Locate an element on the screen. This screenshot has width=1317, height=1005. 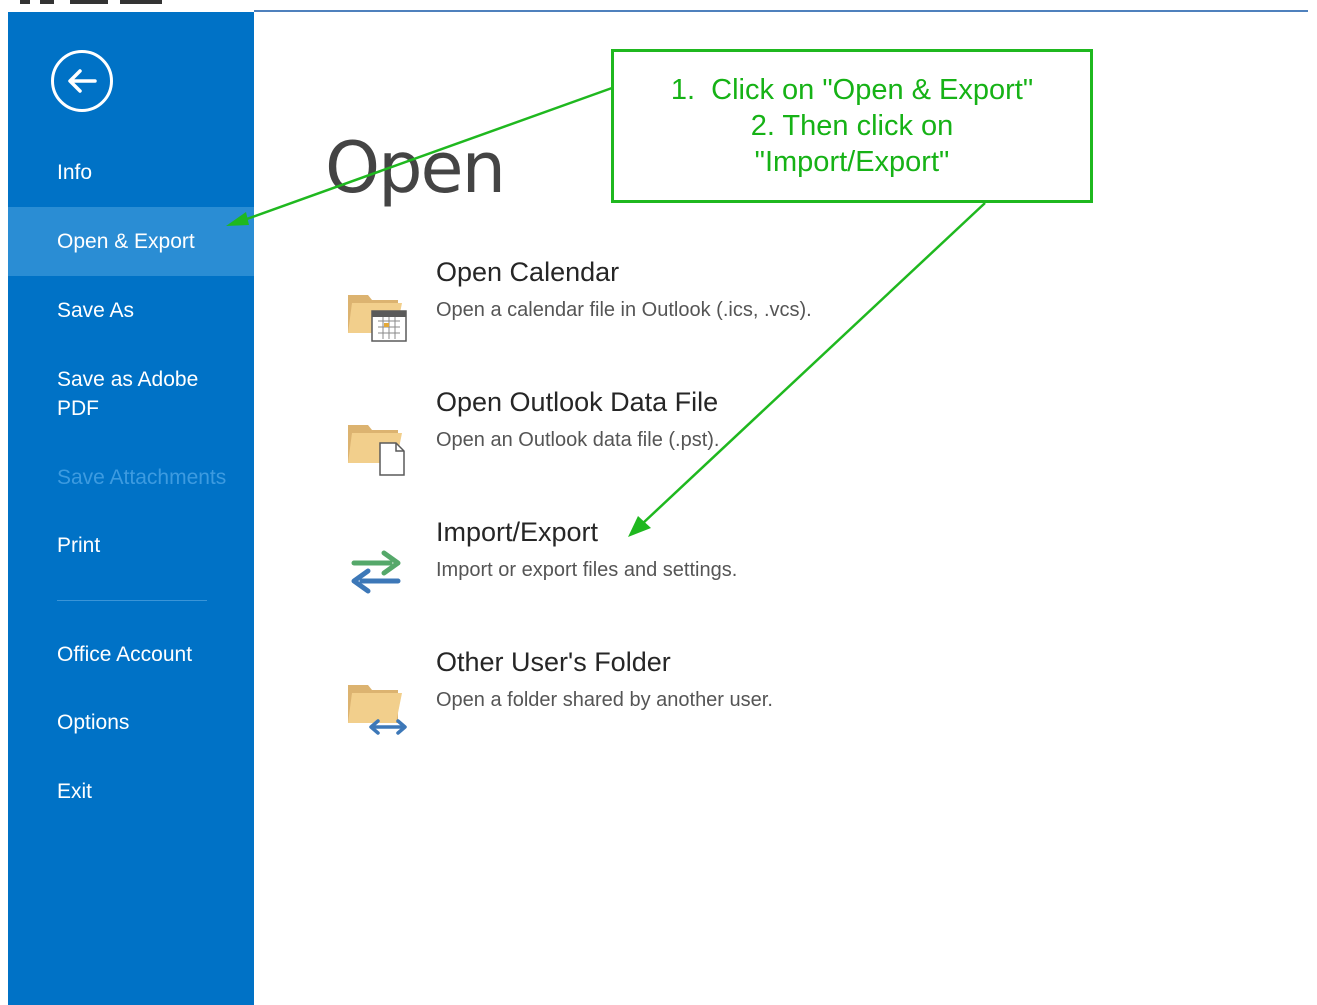
option-title: Open Calendar is located at coordinates (528, 272).